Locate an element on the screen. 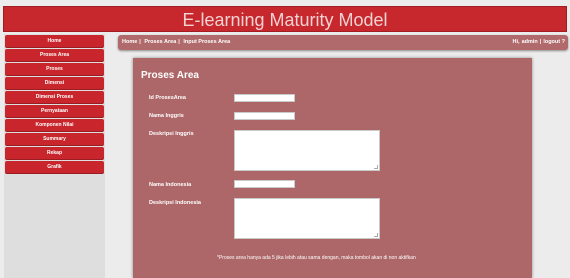 This screenshot has height=278, width=570. sidebar-item-label: Grafik is located at coordinates (54, 167).